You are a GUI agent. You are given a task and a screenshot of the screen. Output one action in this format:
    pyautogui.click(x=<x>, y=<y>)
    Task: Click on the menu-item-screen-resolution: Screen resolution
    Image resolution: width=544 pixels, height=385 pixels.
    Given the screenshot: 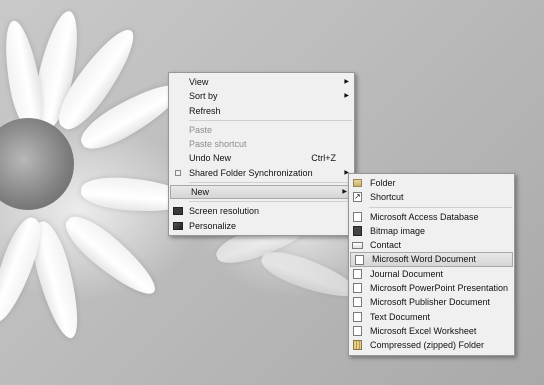 What is the action you would take?
    pyautogui.click(x=261, y=211)
    